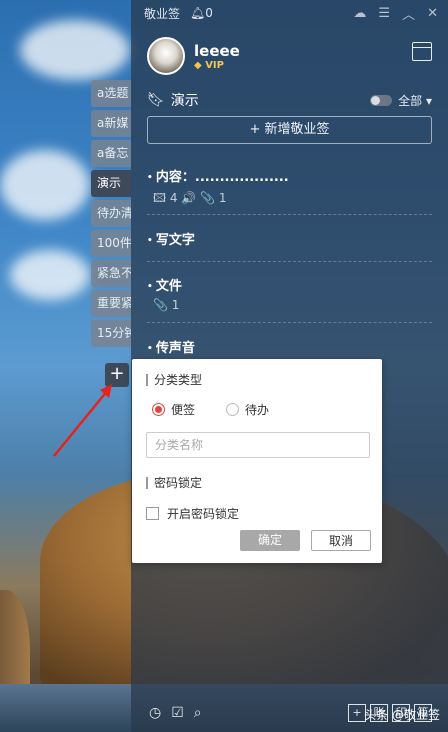 The height and width of the screenshot is (732, 448). I want to click on close-icon: ✕, so click(432, 13).